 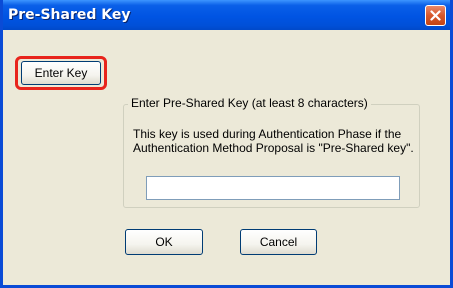 What do you see at coordinates (273, 188) in the screenshot?
I see `pre-shared-key-input` at bounding box center [273, 188].